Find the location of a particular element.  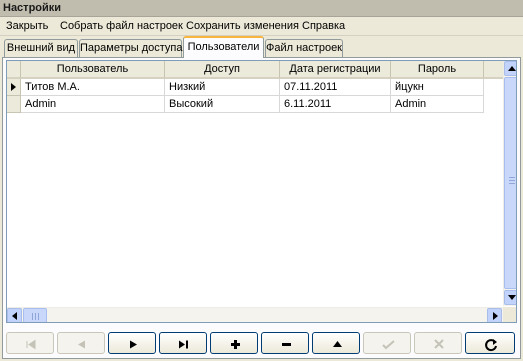

next-record-icon is located at coordinates (133, 344).